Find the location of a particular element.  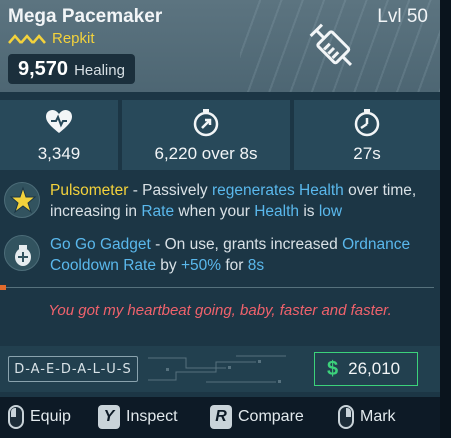

circuit-pattern is located at coordinates (217, 369).